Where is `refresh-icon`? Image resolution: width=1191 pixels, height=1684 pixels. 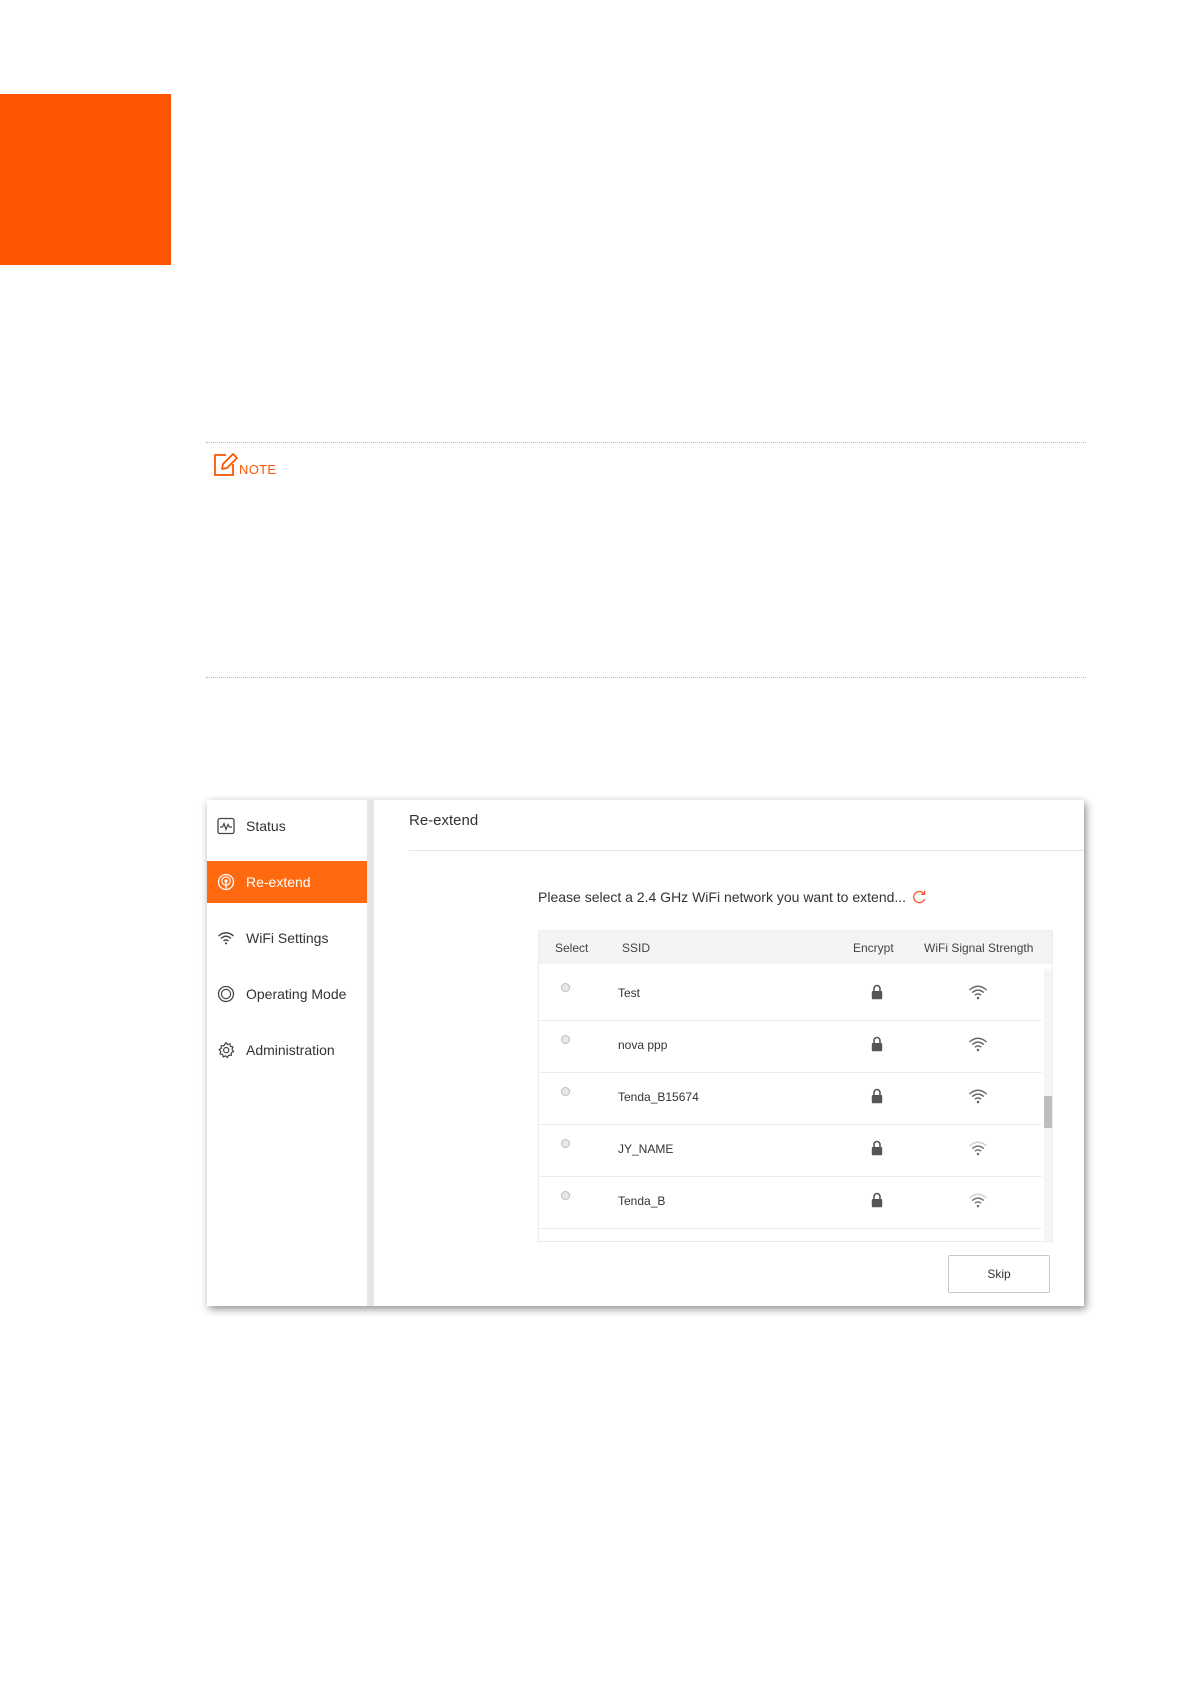
refresh-icon is located at coordinates (919, 897).